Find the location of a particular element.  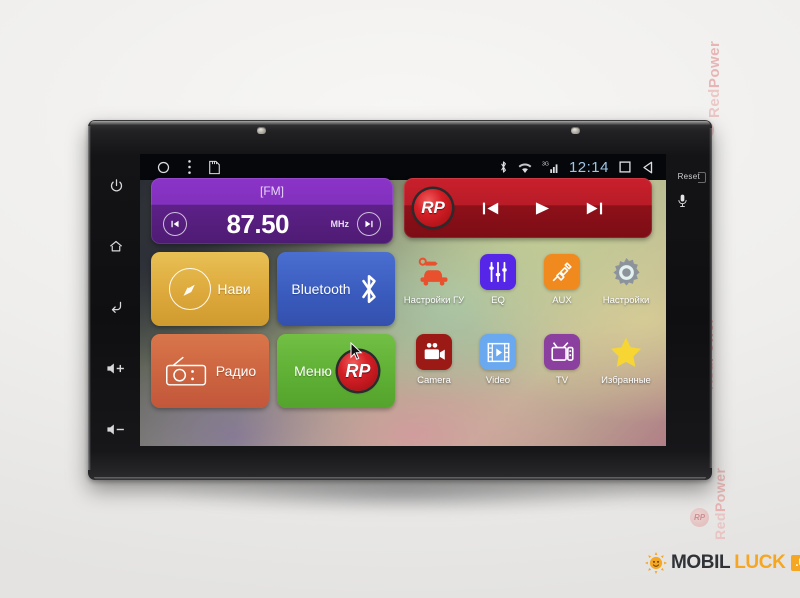

car-wrench-icon is located at coordinates (434, 272).